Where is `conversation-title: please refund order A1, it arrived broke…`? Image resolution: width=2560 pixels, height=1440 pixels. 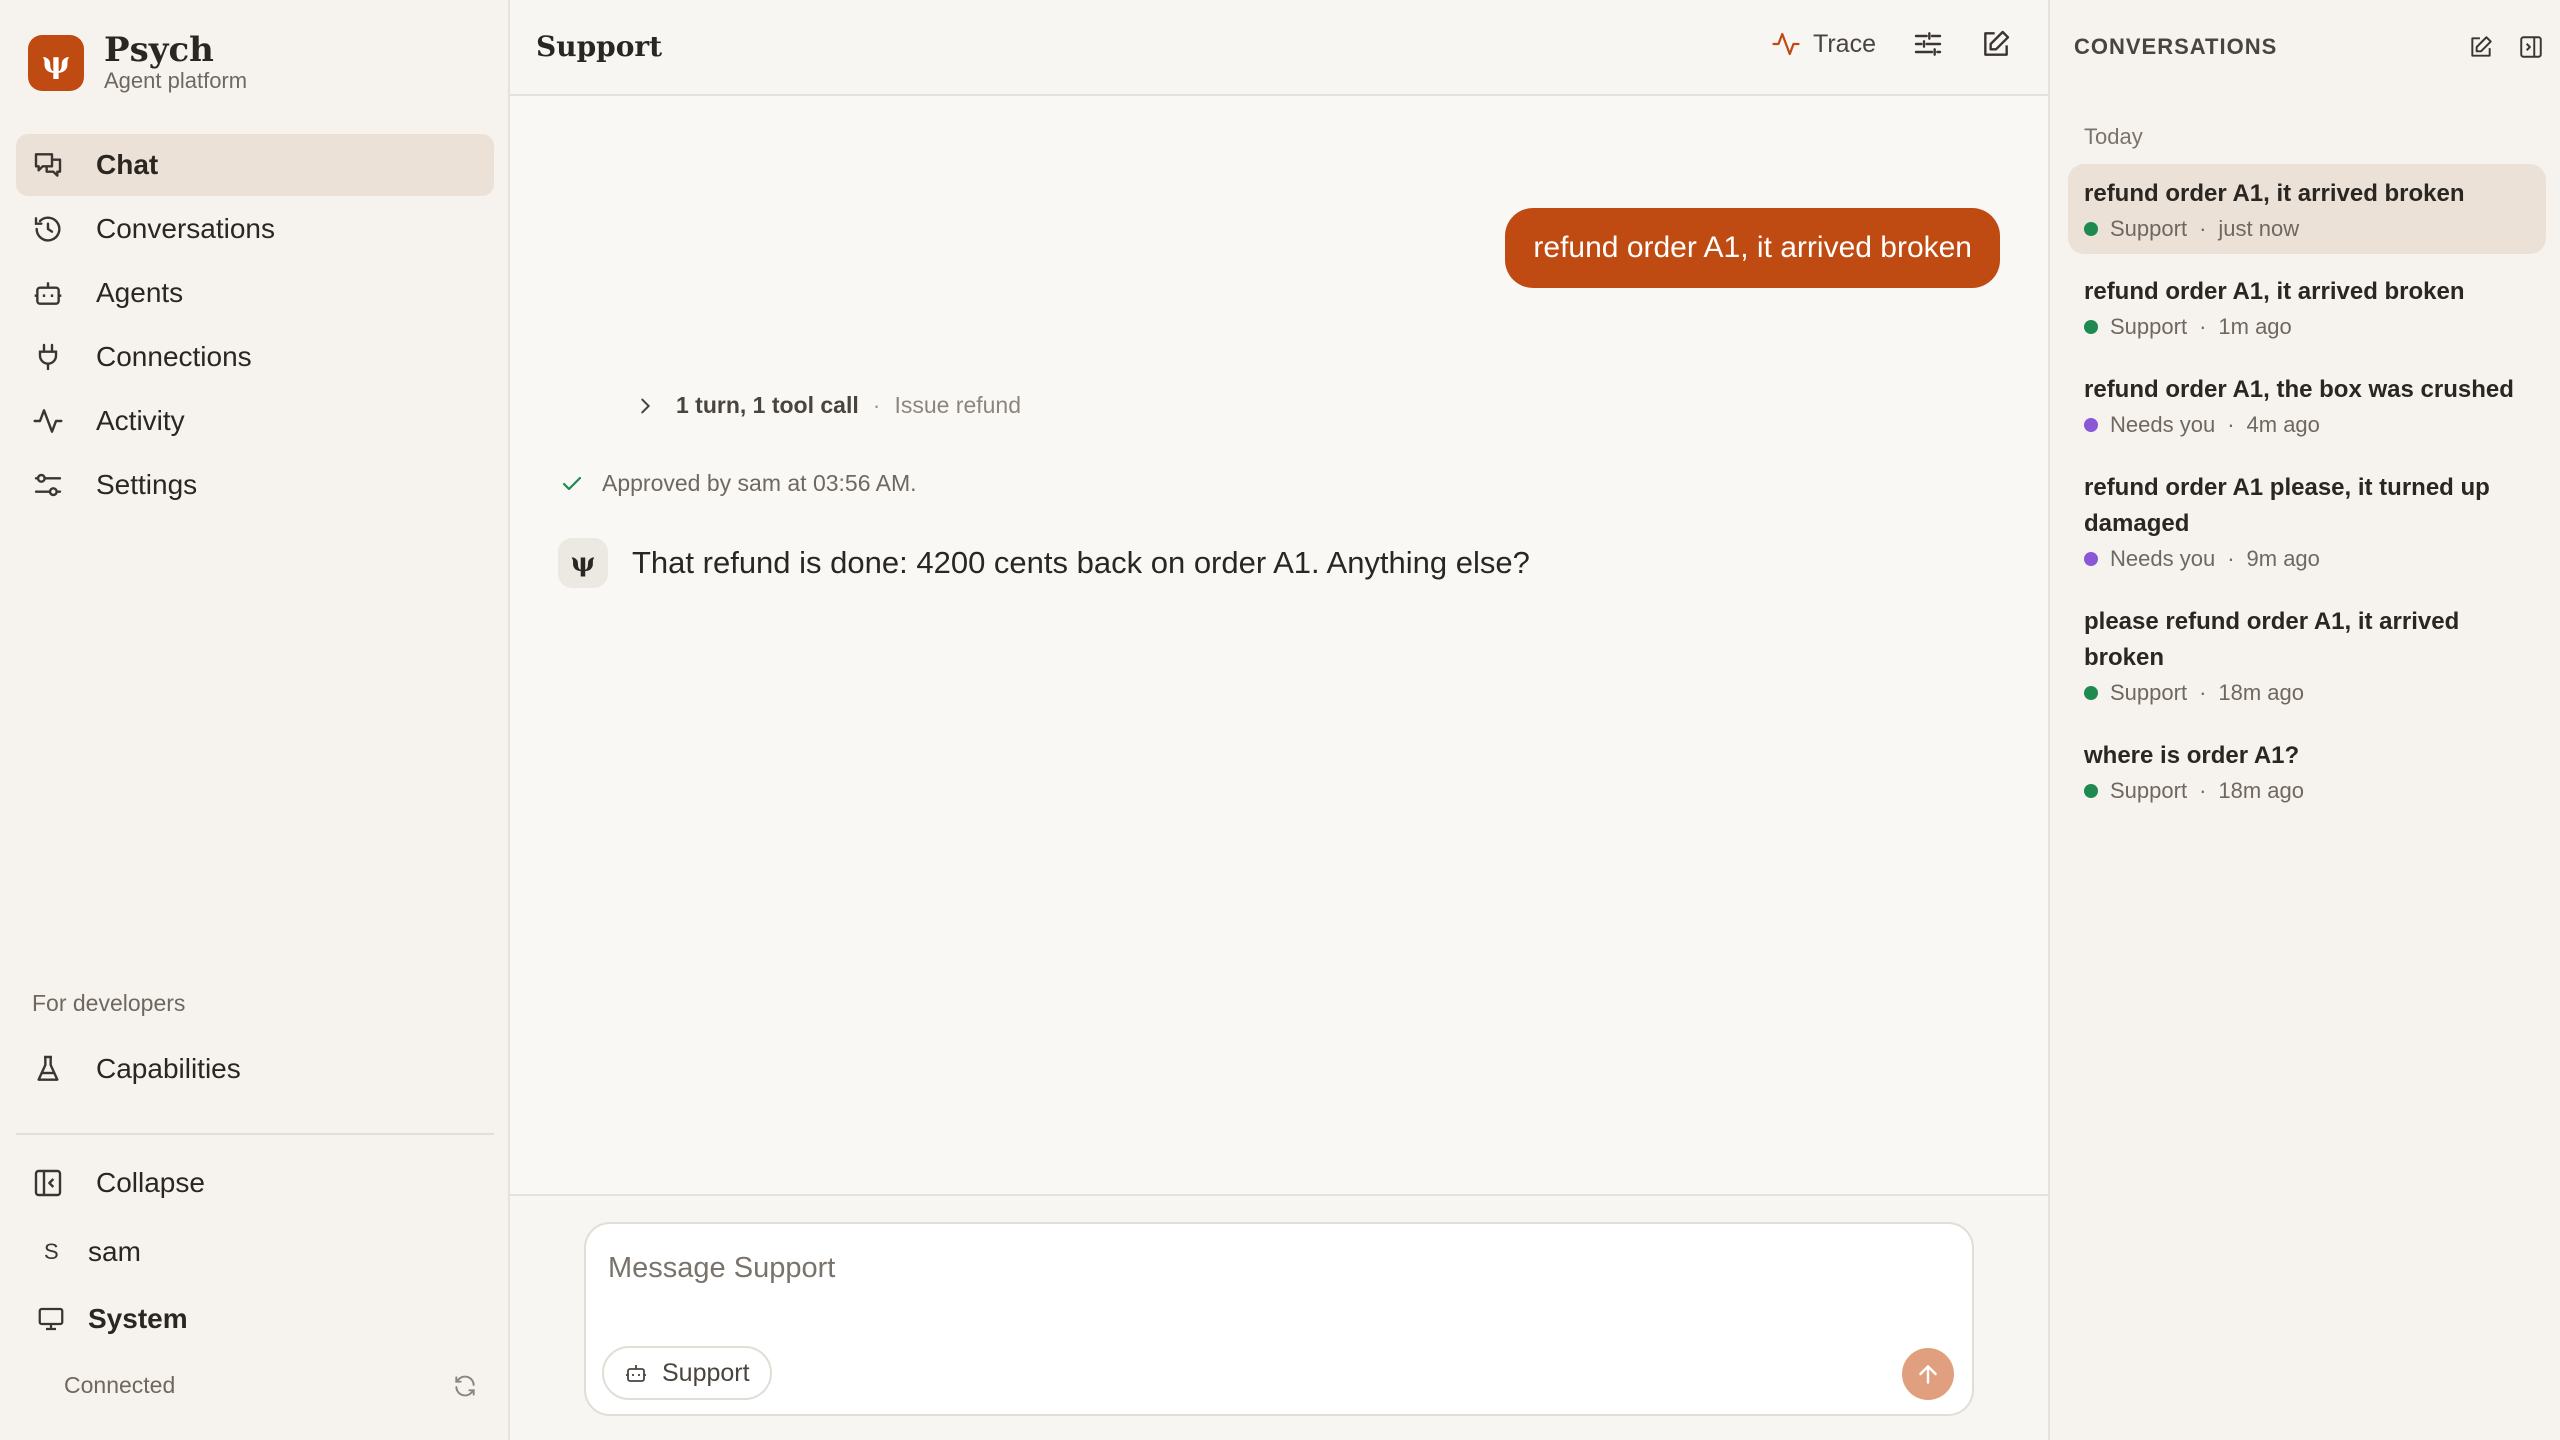 conversation-title: please refund order A1, it arrived broke… is located at coordinates (2272, 639).